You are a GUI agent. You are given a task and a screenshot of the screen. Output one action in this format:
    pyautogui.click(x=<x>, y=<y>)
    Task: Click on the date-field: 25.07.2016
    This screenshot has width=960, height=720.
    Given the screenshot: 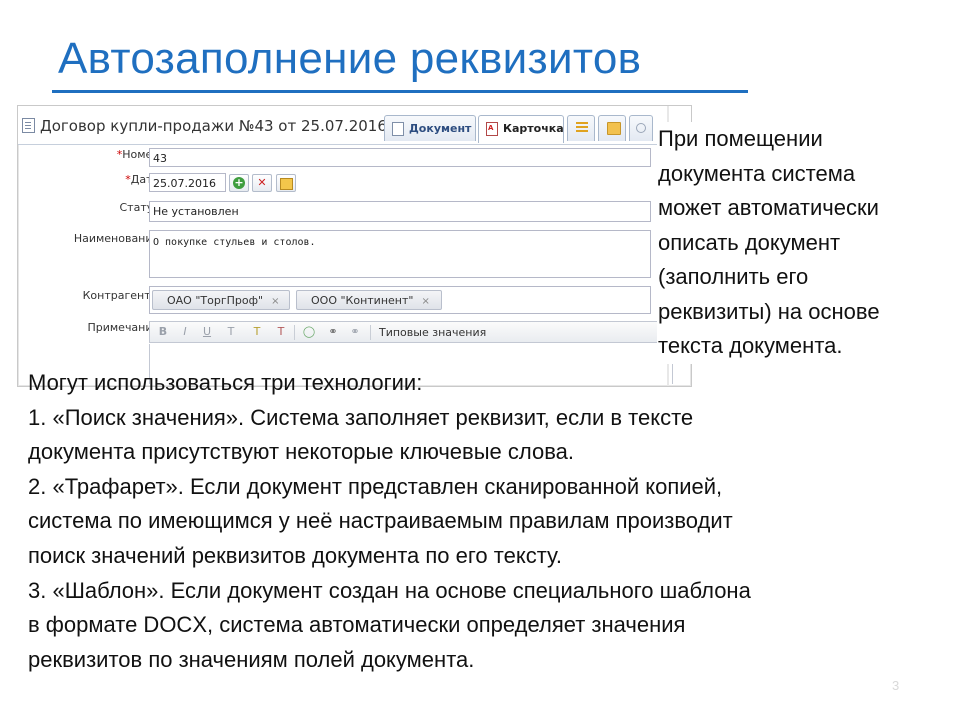 What is the action you would take?
    pyautogui.click(x=187, y=182)
    